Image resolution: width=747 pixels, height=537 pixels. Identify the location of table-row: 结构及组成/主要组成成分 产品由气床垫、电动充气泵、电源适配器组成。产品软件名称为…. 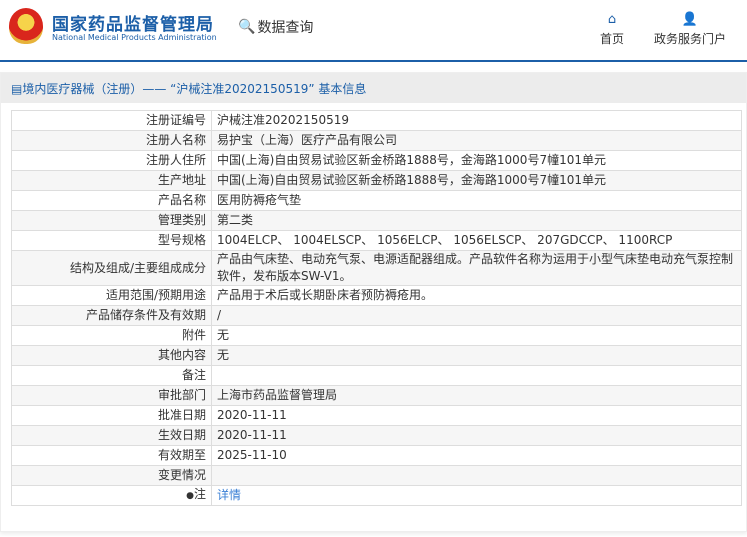
(376, 268).